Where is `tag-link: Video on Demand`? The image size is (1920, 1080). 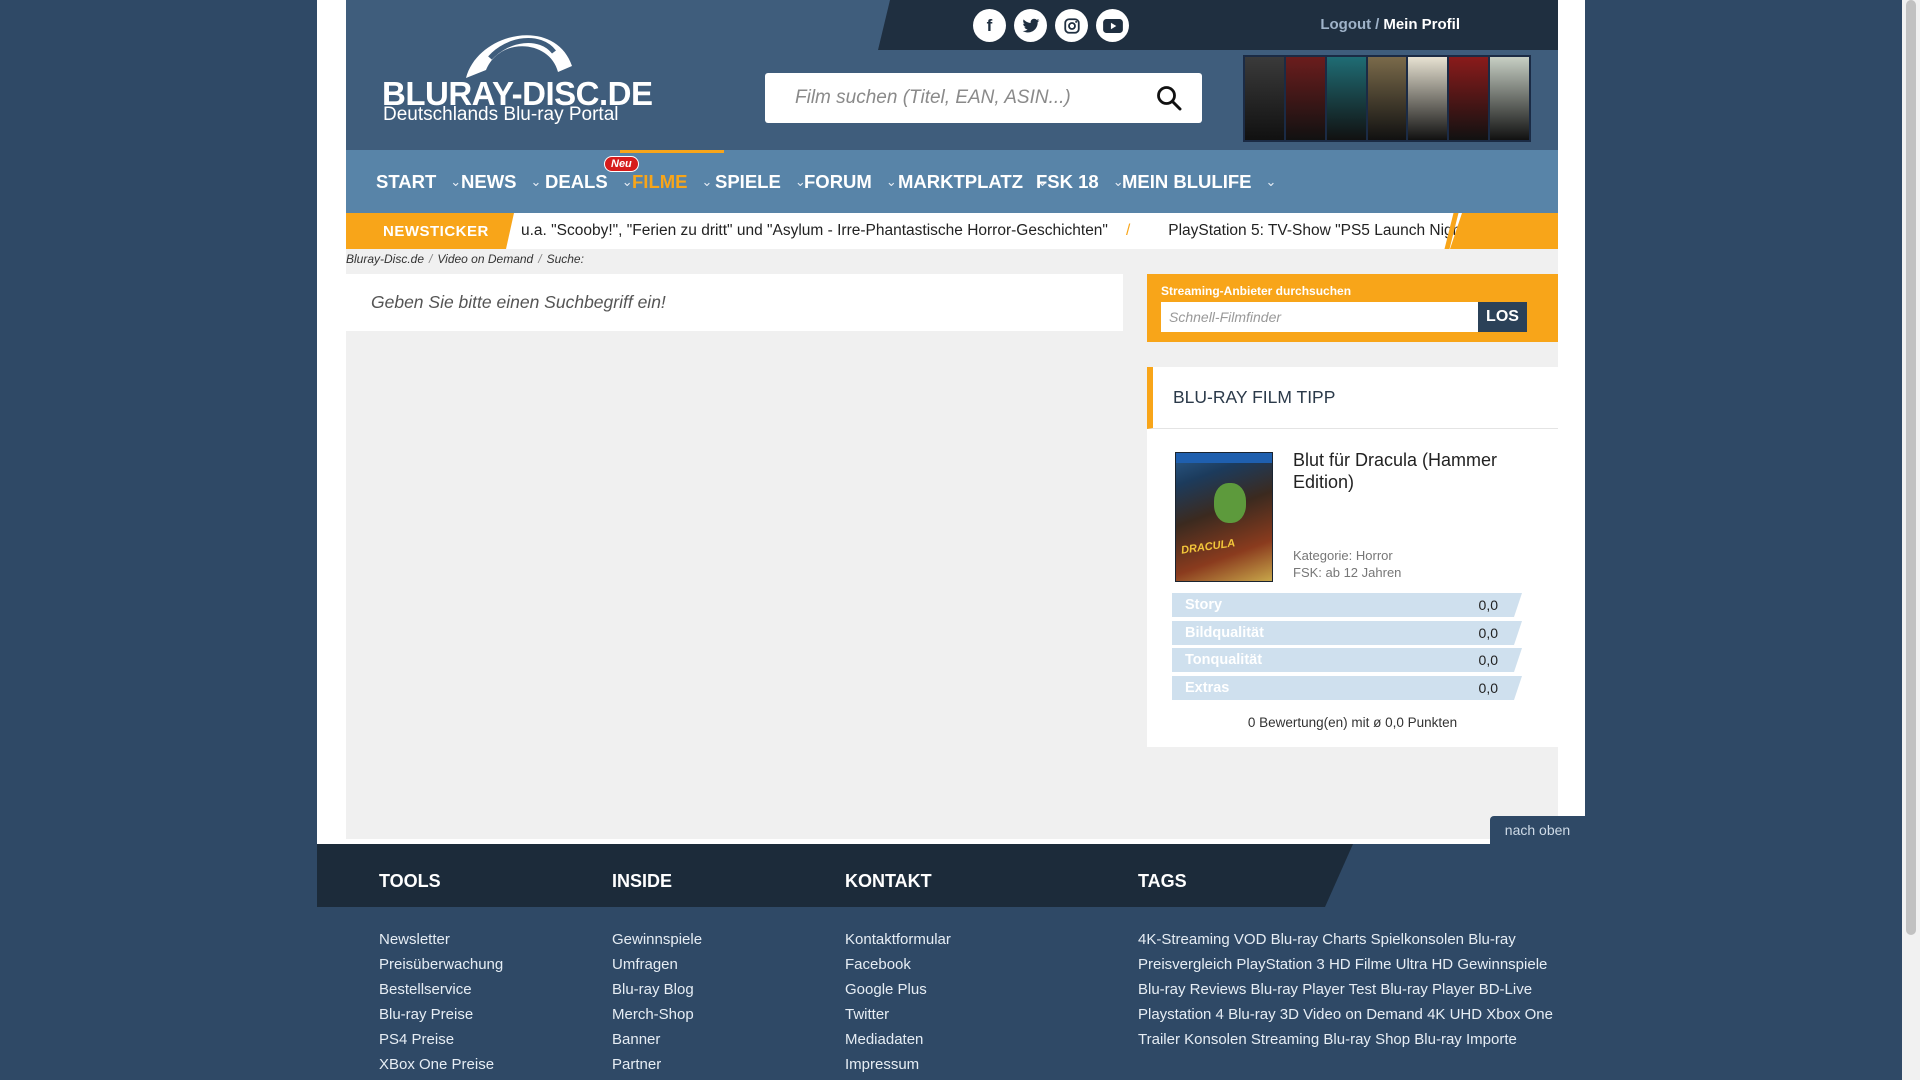 tag-link: Video on Demand is located at coordinates (1363, 1014).